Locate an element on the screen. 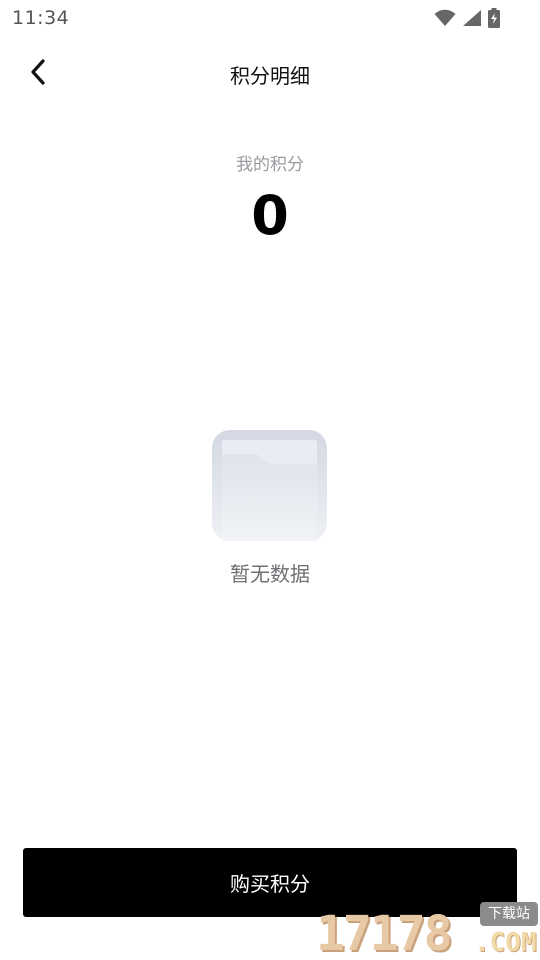 The width and height of the screenshot is (540, 960). status-time: 11:34 is located at coordinates (41, 18).